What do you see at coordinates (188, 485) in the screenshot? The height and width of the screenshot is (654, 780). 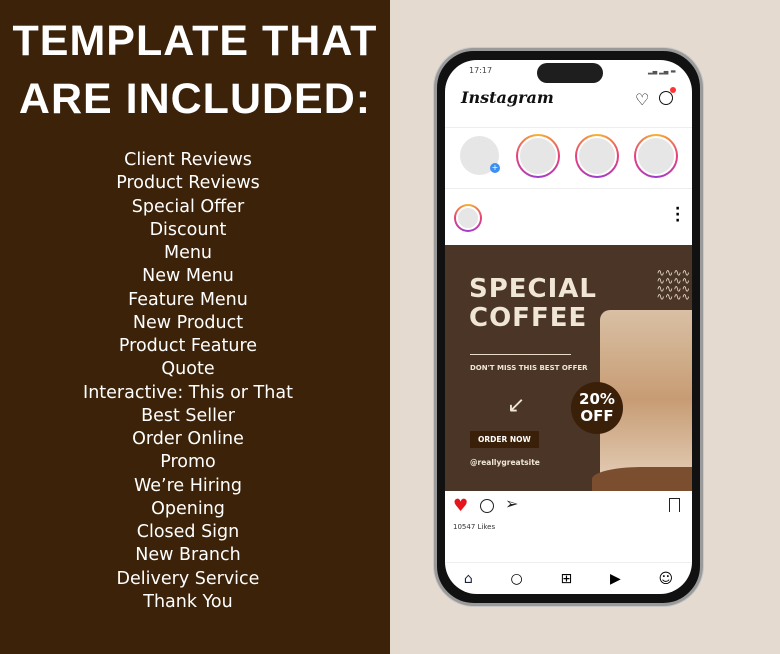 I see `template-item: We’re Hiring` at bounding box center [188, 485].